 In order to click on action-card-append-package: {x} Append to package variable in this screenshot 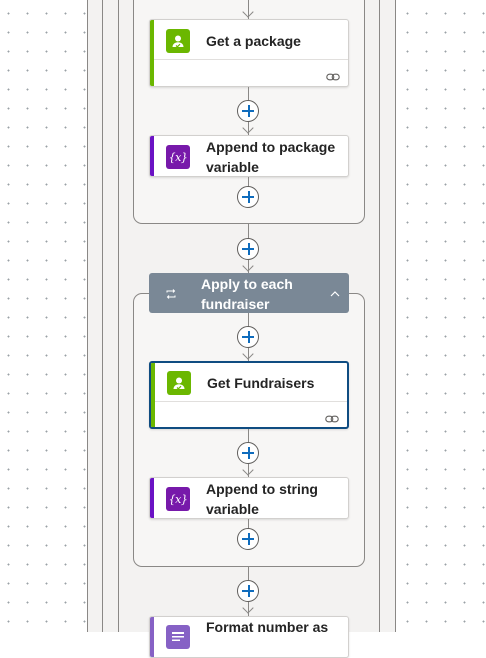, I will do `click(249, 156)`.